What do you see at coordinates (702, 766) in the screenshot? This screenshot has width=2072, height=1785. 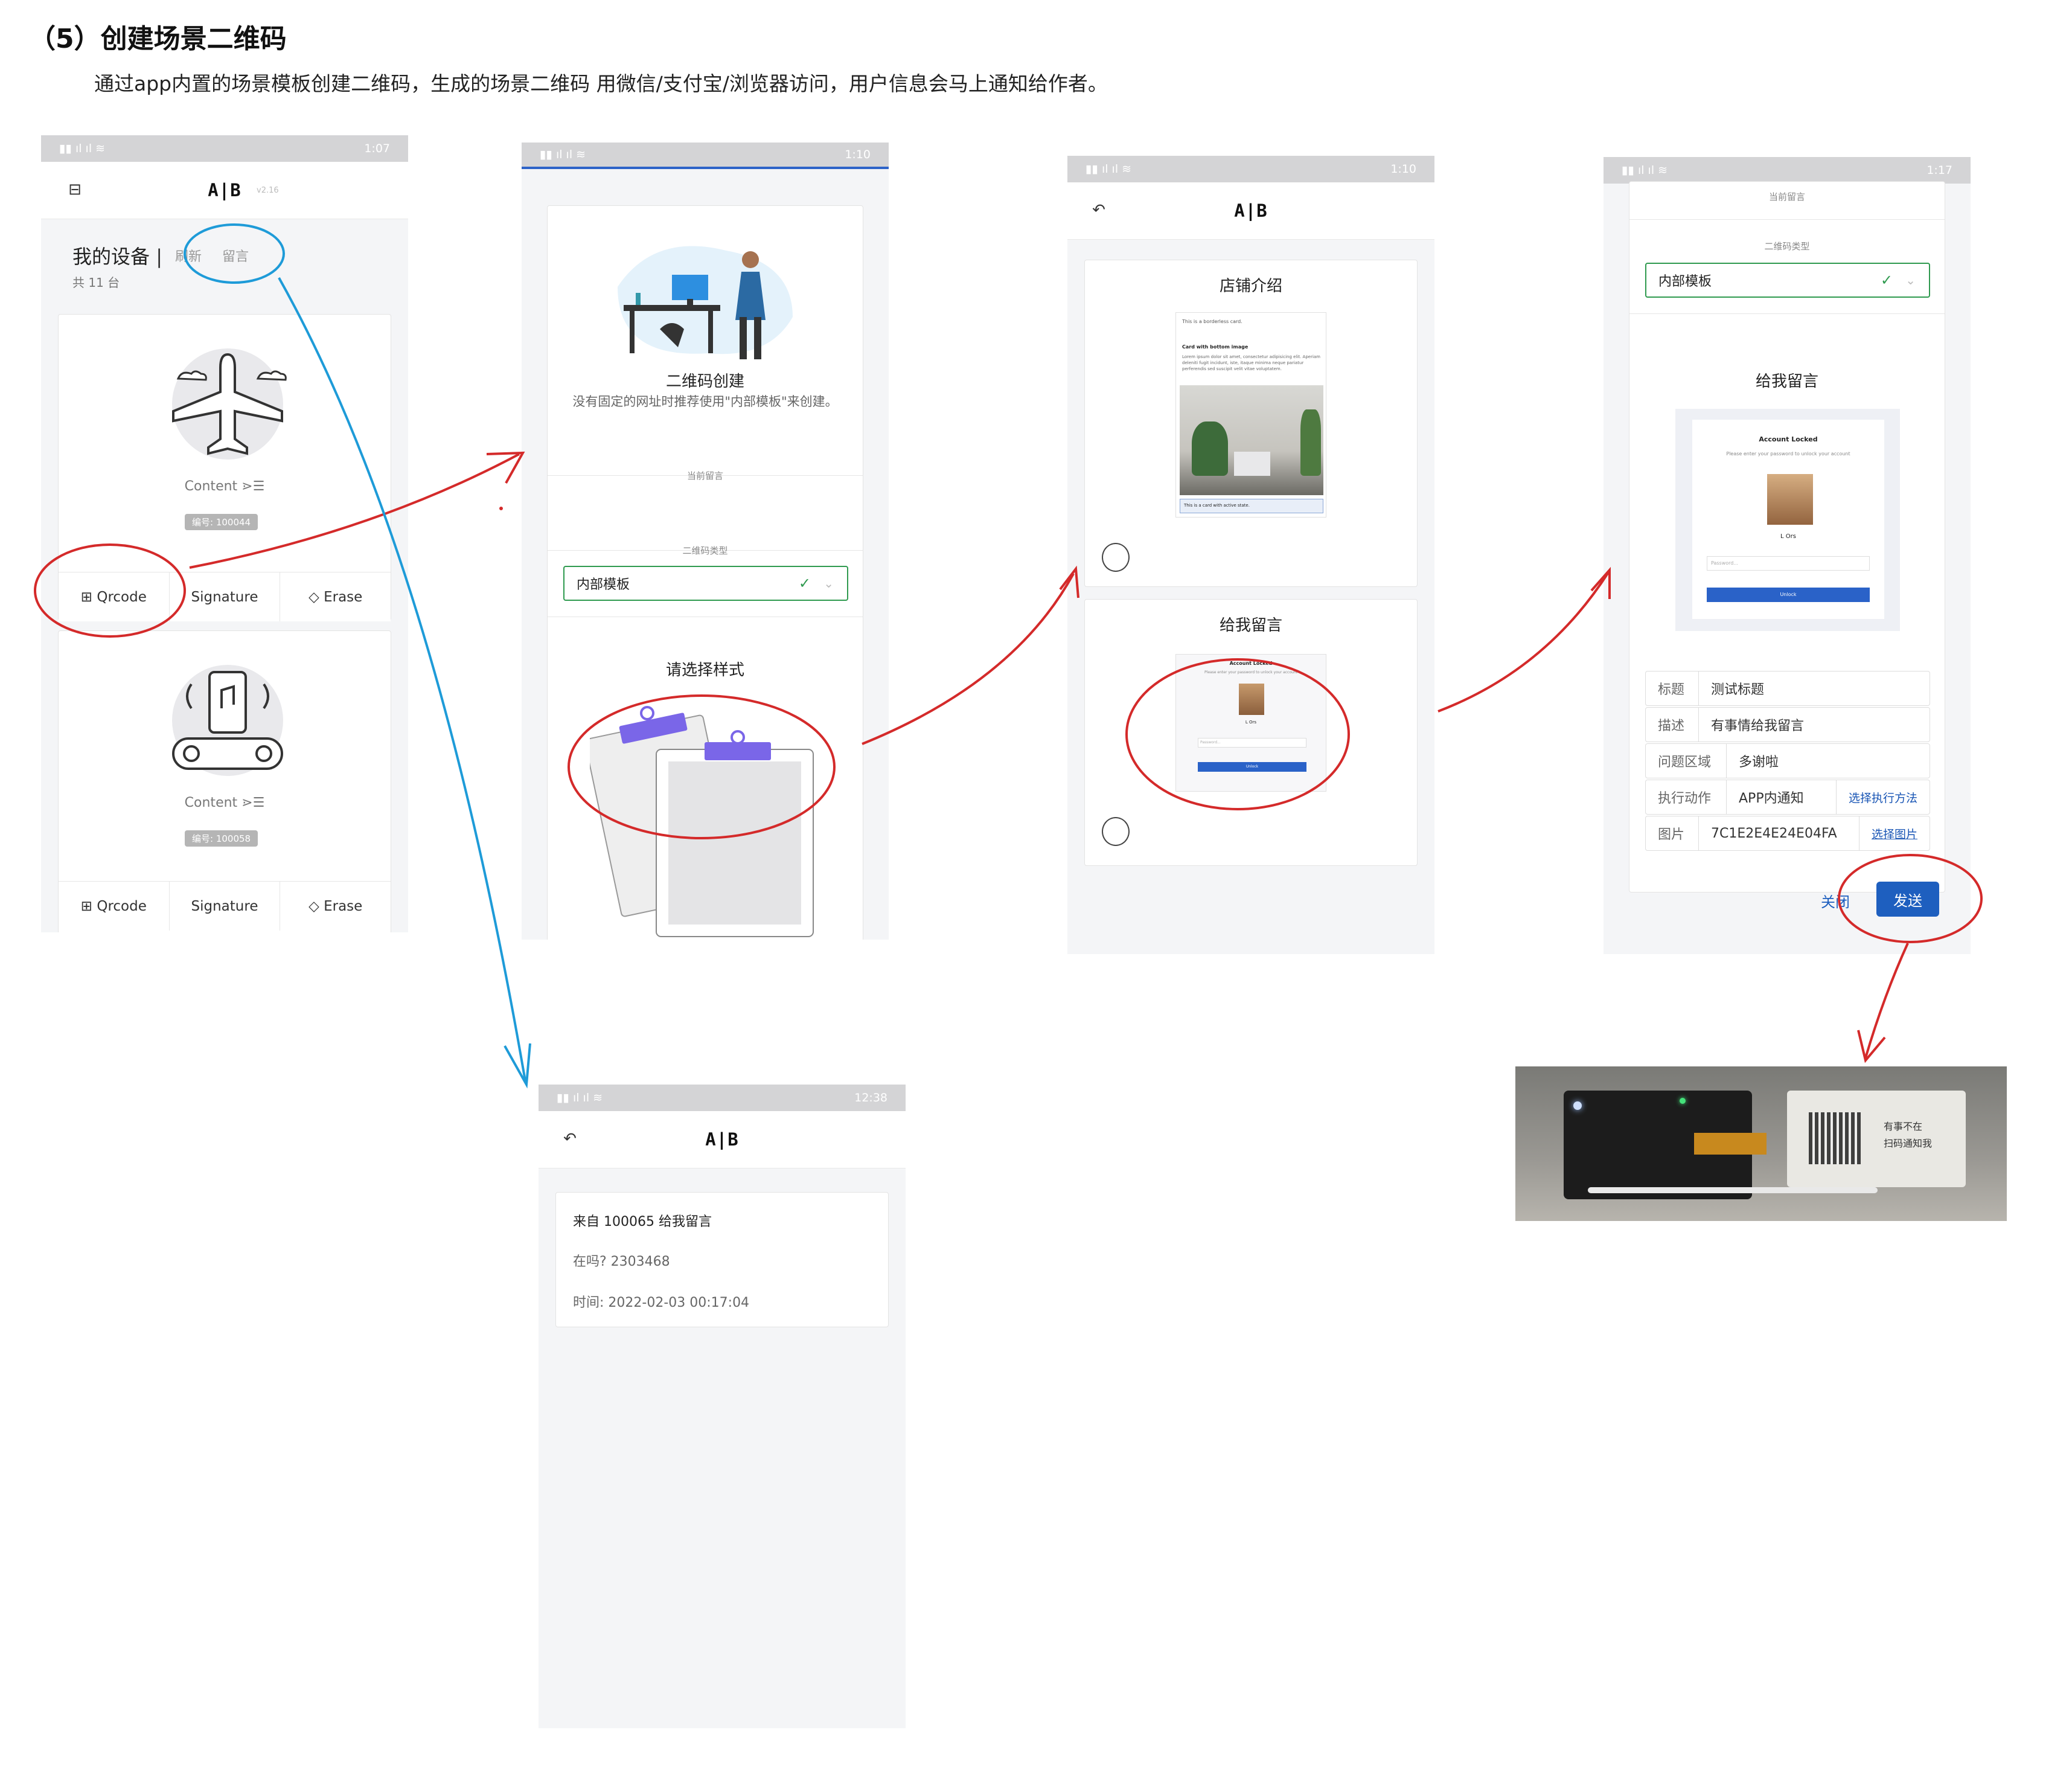 I see `circle-highlight-template` at bounding box center [702, 766].